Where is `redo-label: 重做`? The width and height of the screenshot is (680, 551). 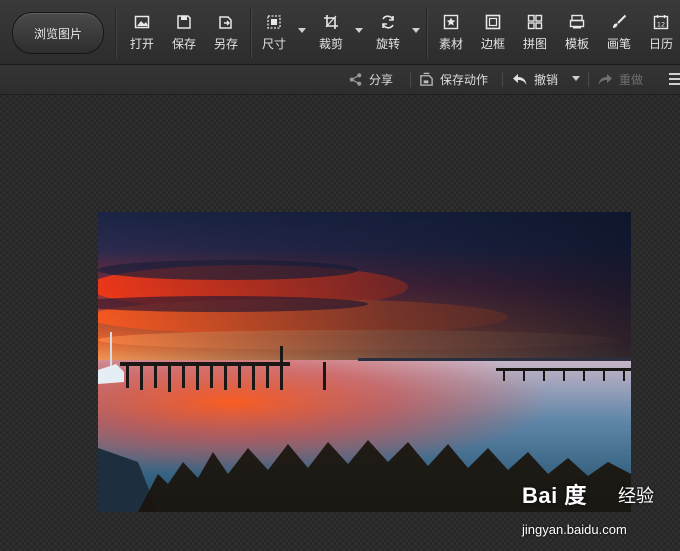
redo-label: 重做 is located at coordinates (631, 80).